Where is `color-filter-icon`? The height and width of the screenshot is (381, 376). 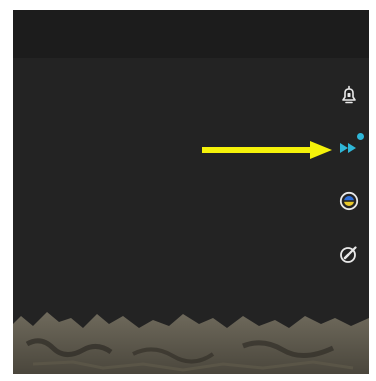 color-filter-icon is located at coordinates (349, 201).